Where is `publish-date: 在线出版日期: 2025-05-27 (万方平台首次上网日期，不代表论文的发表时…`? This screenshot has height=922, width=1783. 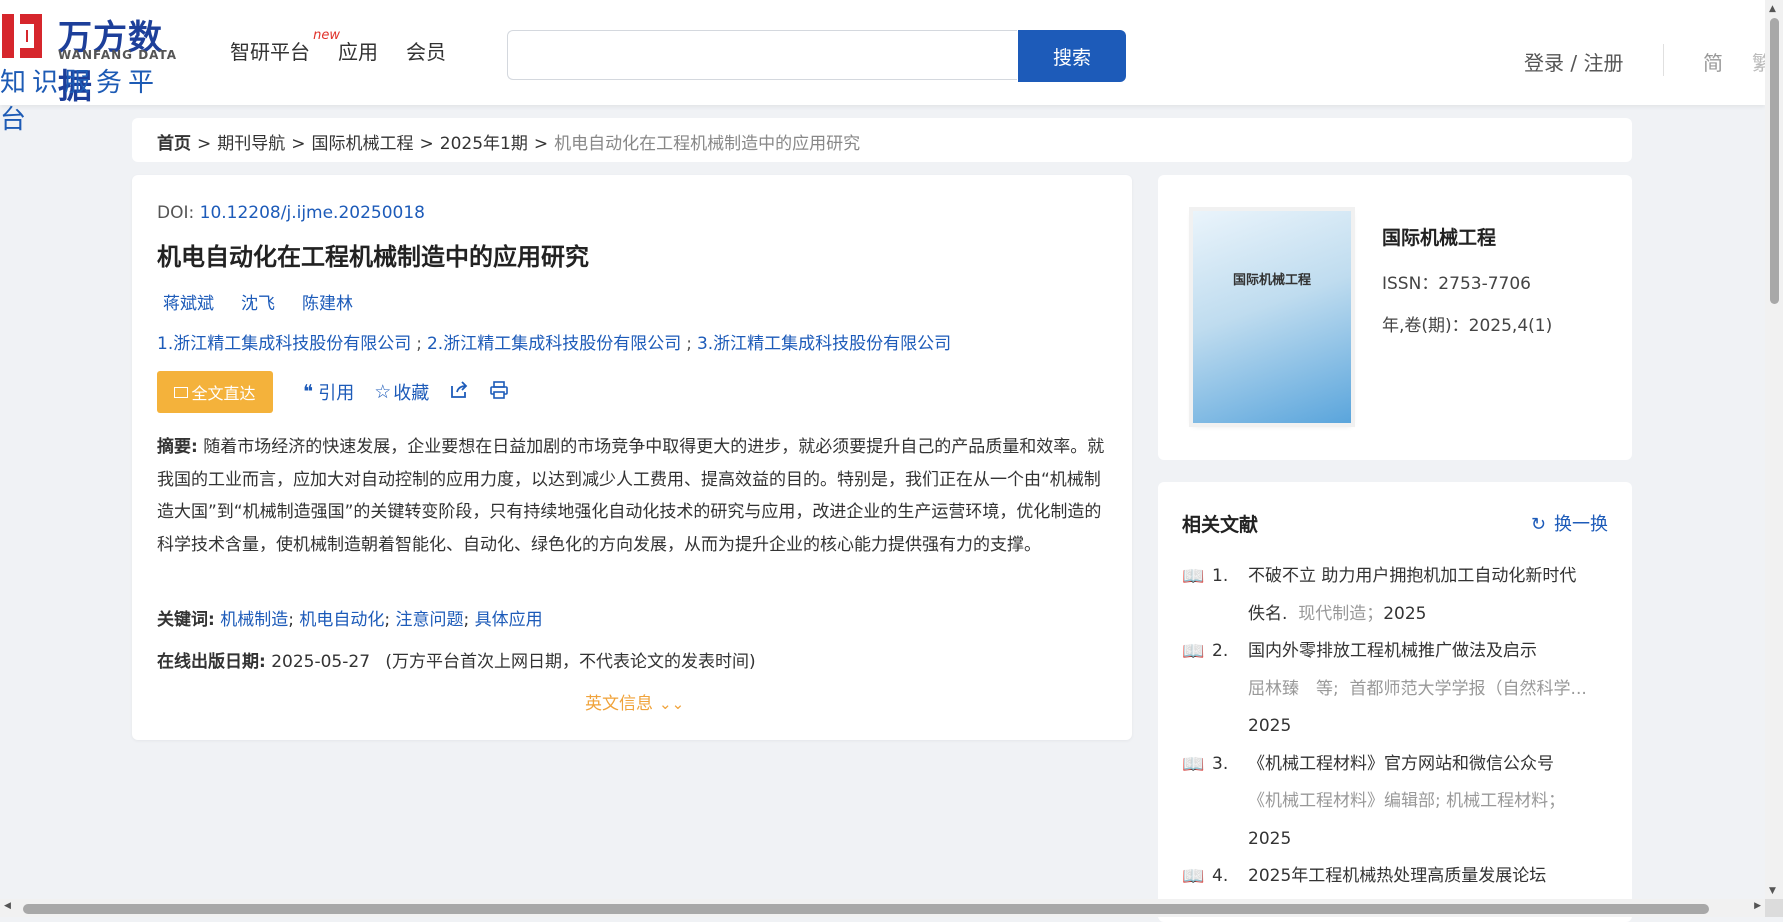 publish-date: 在线出版日期: 2025-05-27 (万方平台首次上网日期，不代表论文的发表时… is located at coordinates (456, 659).